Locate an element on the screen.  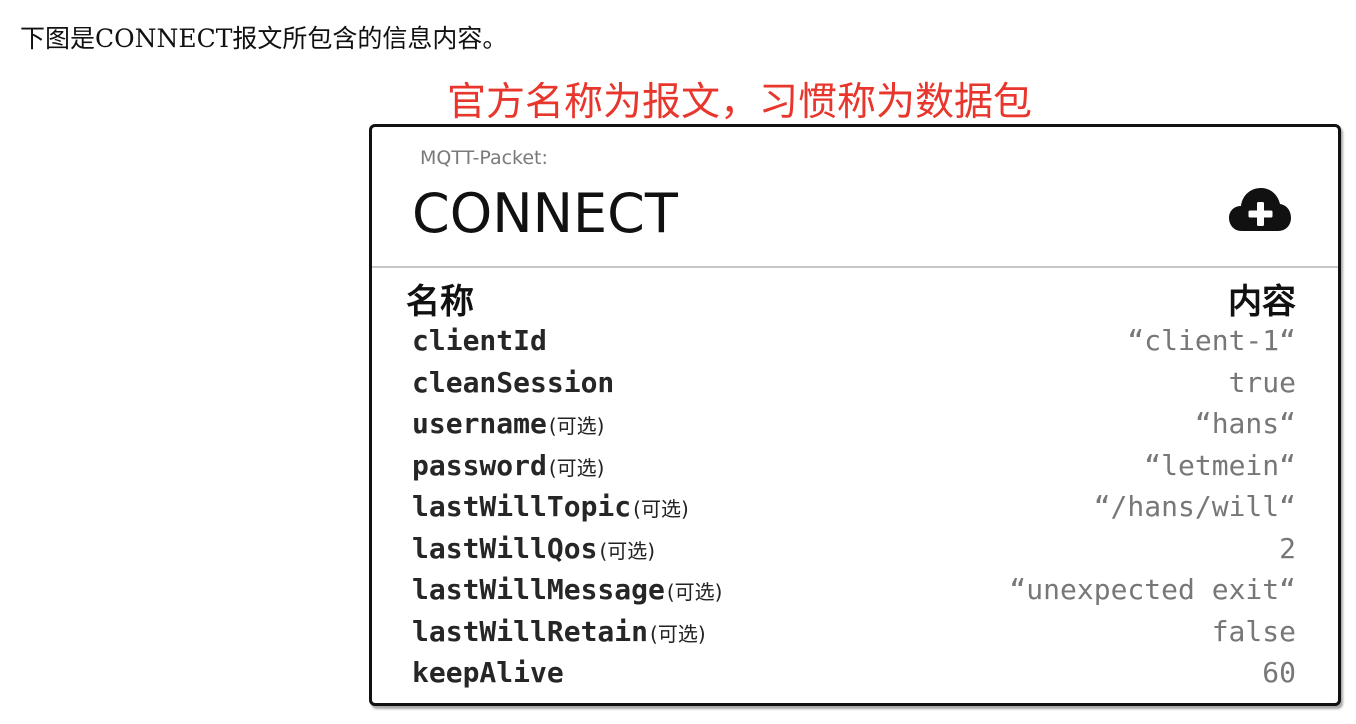
field-row-lastwilltopic: lastWillTopic (可选) “/hans/will“ is located at coordinates (854, 507).